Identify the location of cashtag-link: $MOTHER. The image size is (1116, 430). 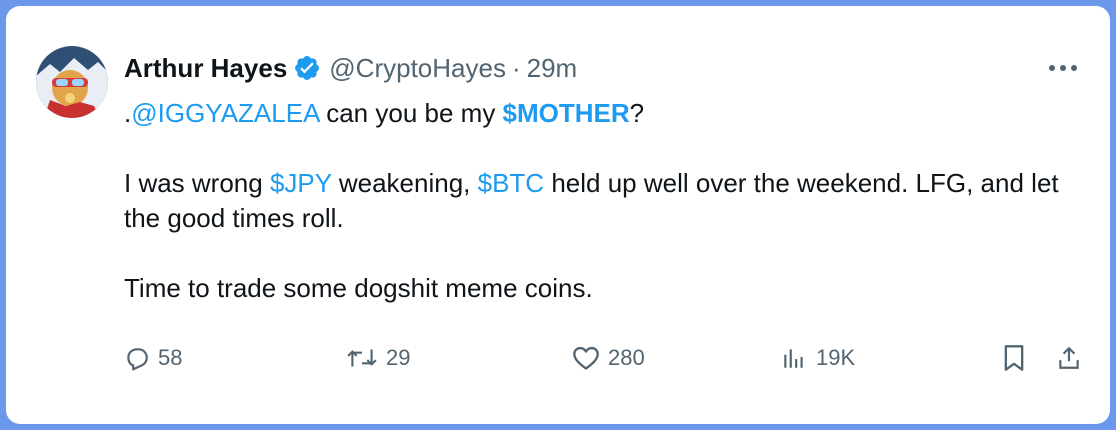
(566, 113).